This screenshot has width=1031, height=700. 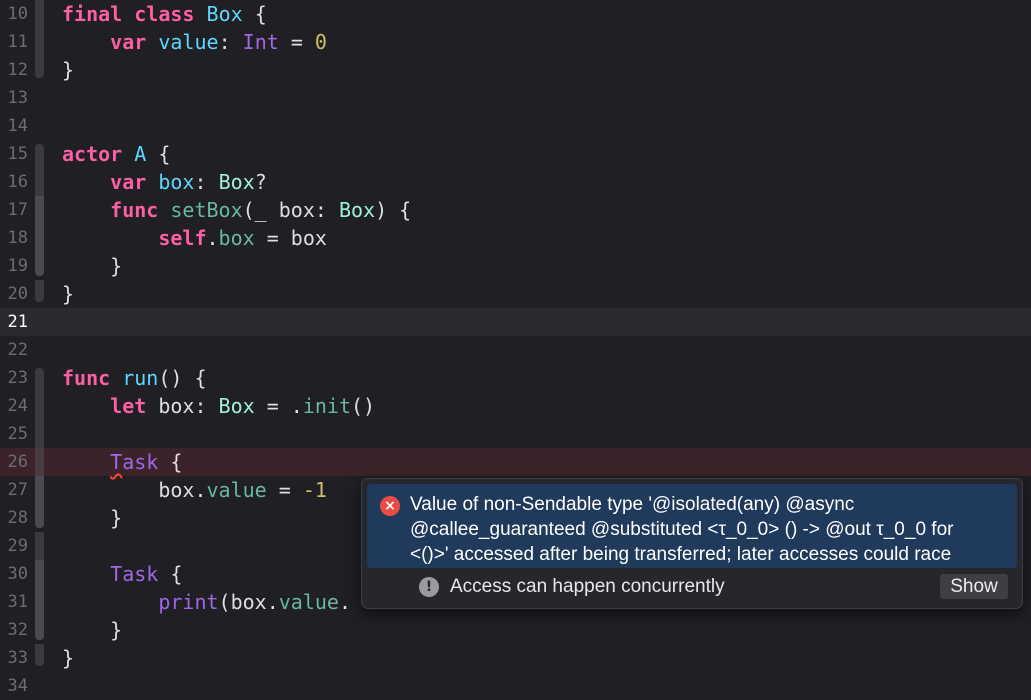 What do you see at coordinates (515, 154) in the screenshot?
I see `code-line-15: 15 actor A {` at bounding box center [515, 154].